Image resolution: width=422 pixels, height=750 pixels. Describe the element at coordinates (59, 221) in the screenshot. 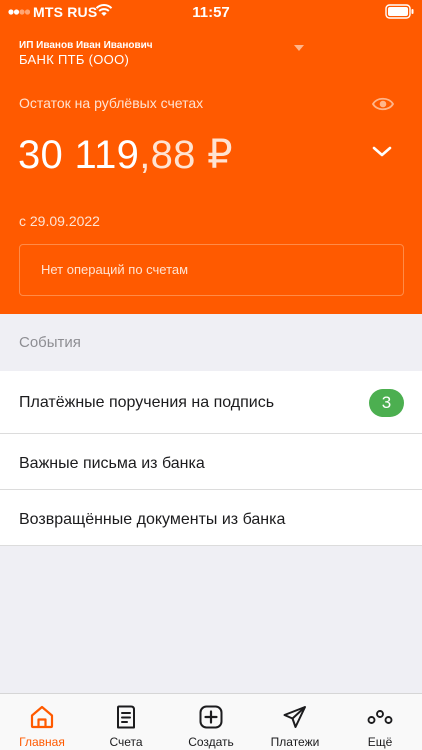

I see `balance-date: с 29.09.2022` at that location.